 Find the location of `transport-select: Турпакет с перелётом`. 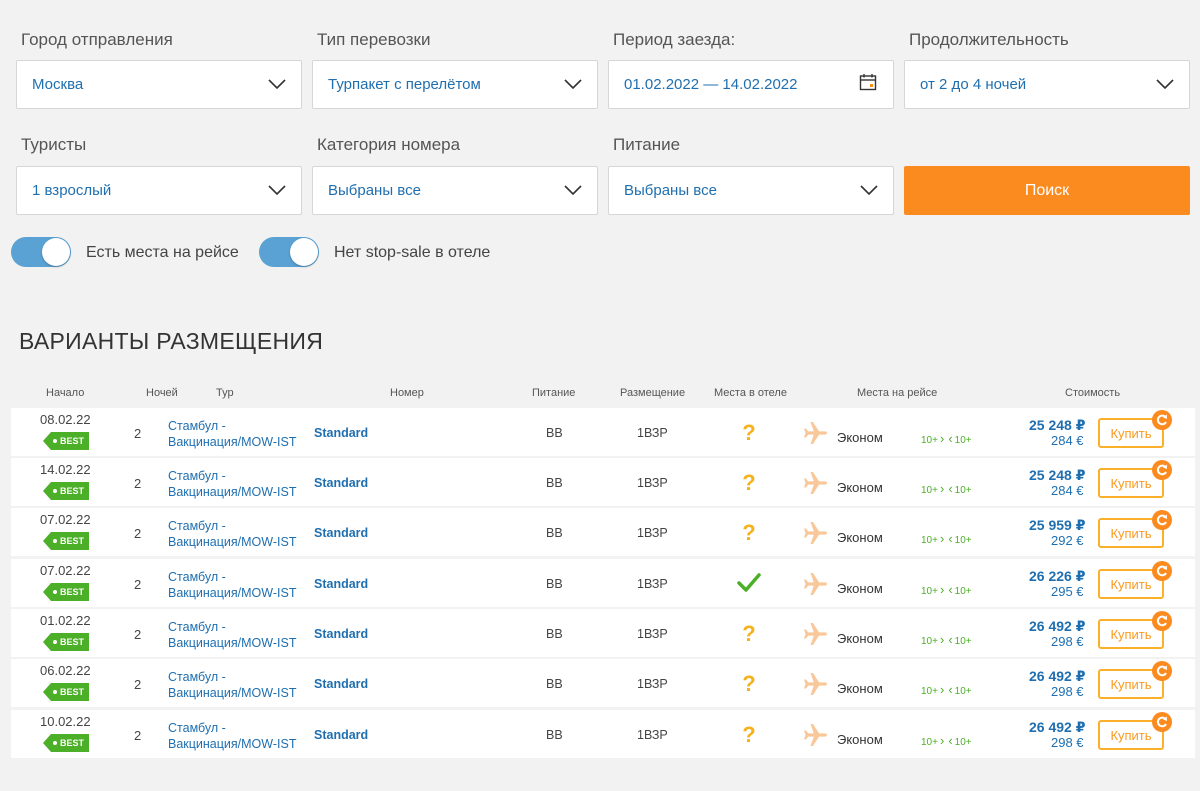

transport-select: Турпакет с перелётом is located at coordinates (455, 84).